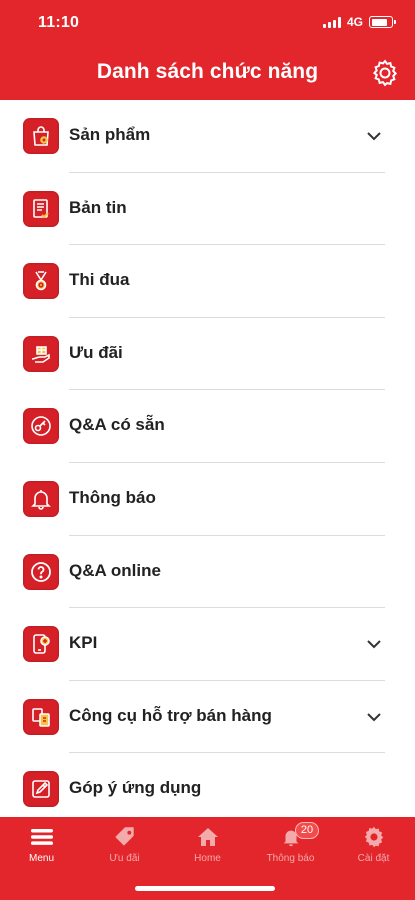 The width and height of the screenshot is (415, 900). Describe the element at coordinates (41, 426) in the screenshot. I see `key-circle-icon` at that location.